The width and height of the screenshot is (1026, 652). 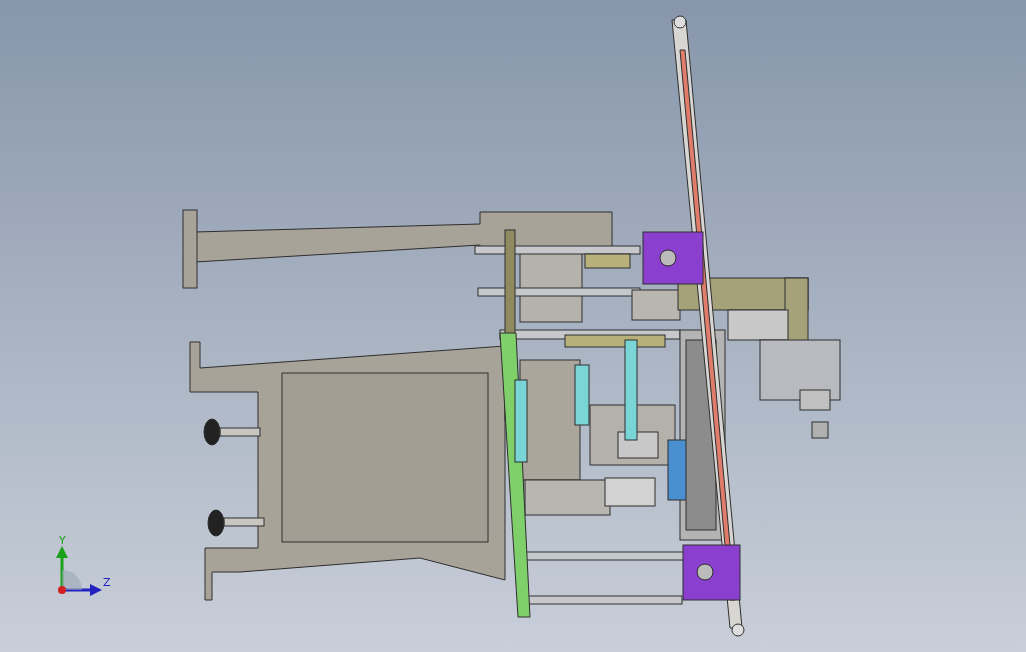 I want to click on axis-triad-drawing, so click(x=79, y=571).